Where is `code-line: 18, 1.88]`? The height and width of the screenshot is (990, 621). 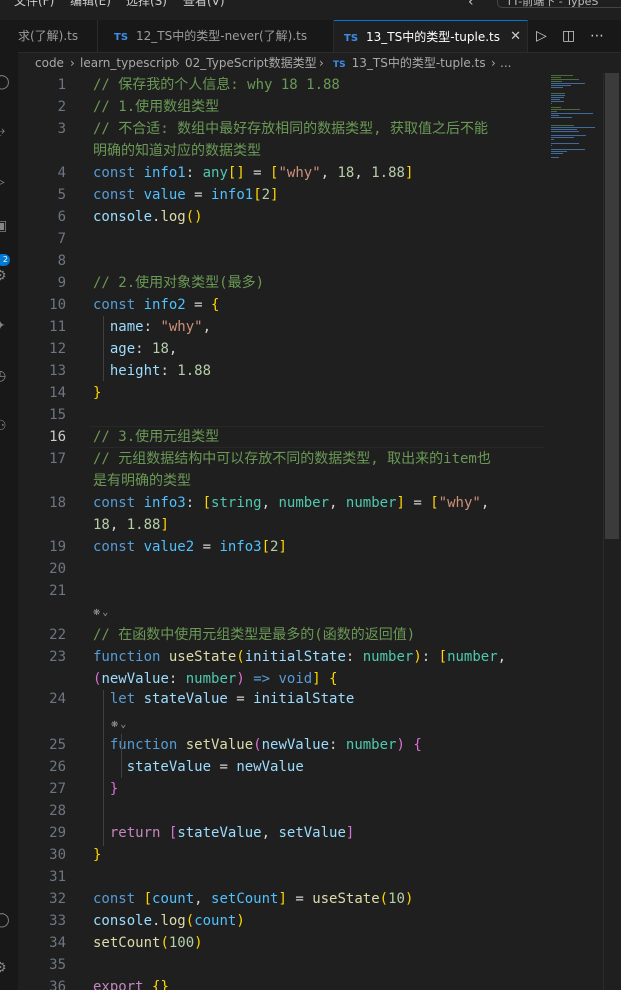 code-line: 18, 1.88] is located at coordinates (310, 525).